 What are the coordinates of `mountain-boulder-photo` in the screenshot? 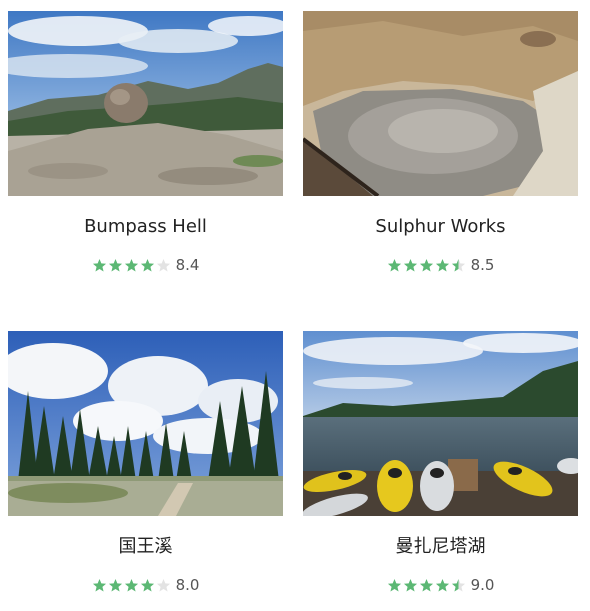 It's located at (145, 103).